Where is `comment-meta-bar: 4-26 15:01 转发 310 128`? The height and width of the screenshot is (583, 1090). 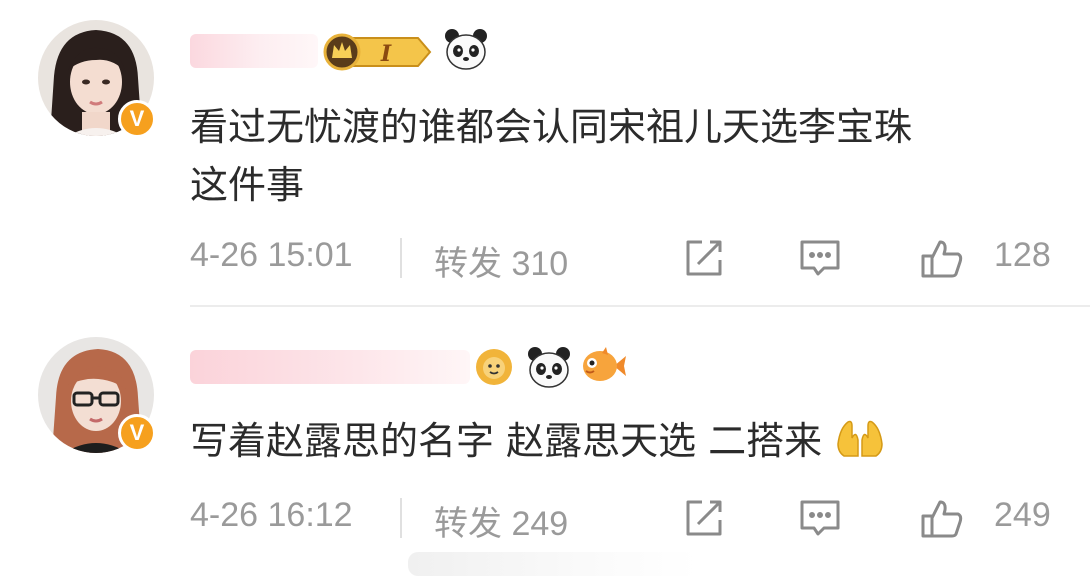 comment-meta-bar: 4-26 15:01 转发 310 128 is located at coordinates (640, 259).